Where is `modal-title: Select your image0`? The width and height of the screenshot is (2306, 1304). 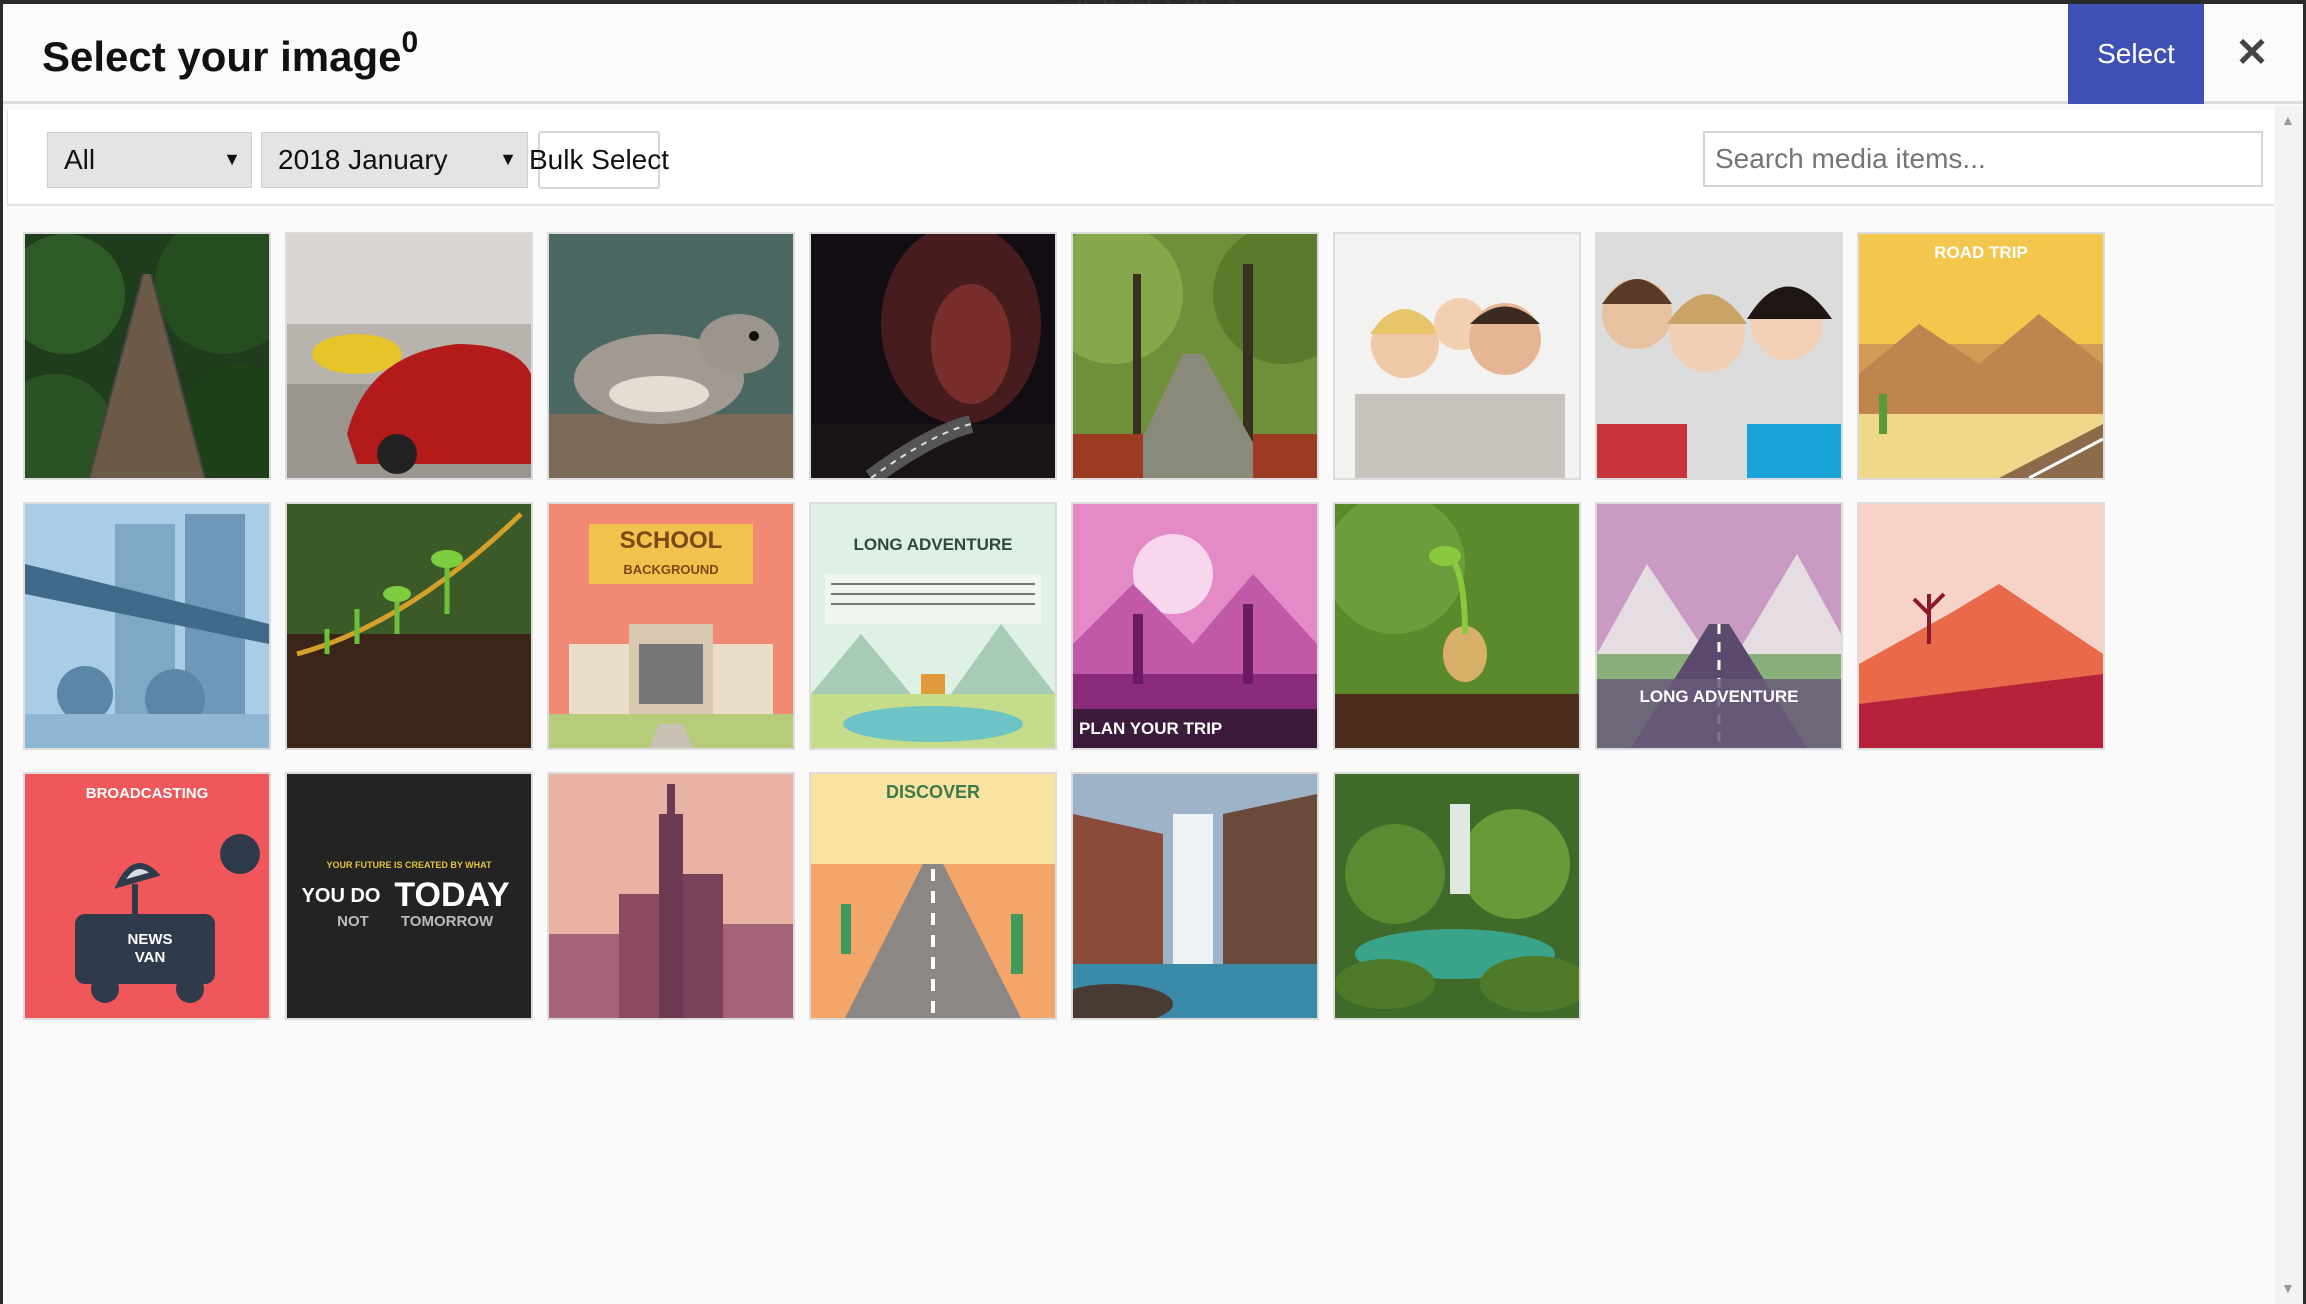 modal-title: Select your image0 is located at coordinates (230, 53).